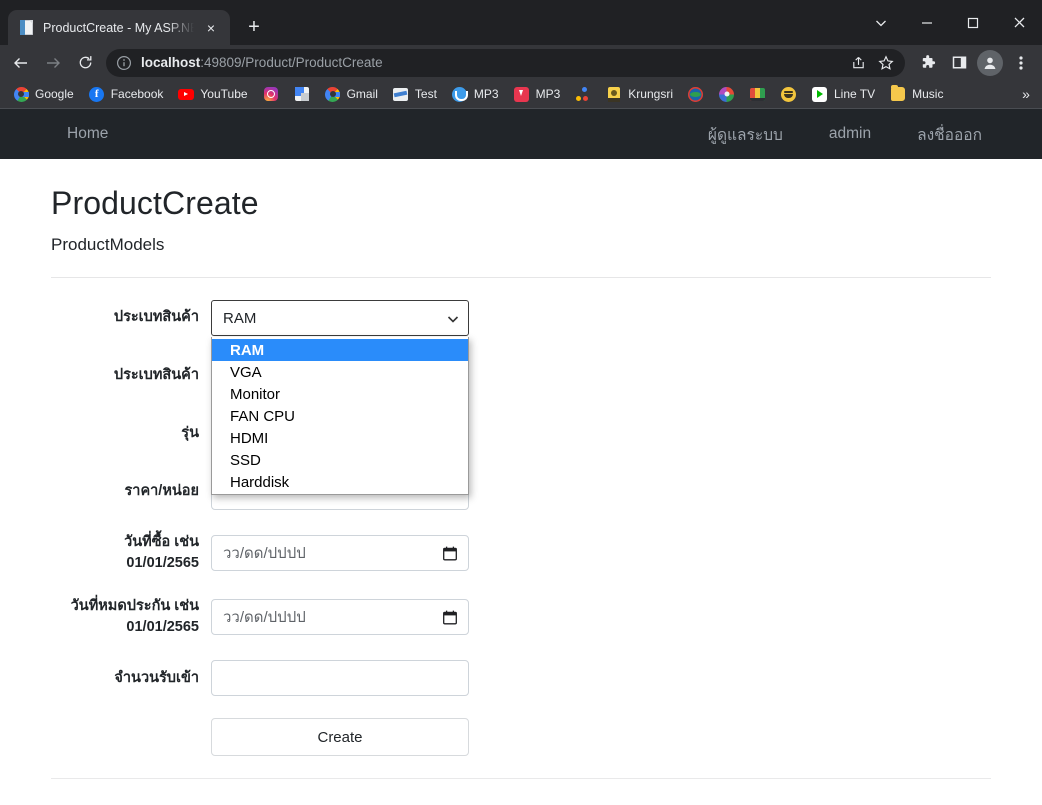  Describe the element at coordinates (583, 94) in the screenshot. I see `bookmark-dots` at that location.